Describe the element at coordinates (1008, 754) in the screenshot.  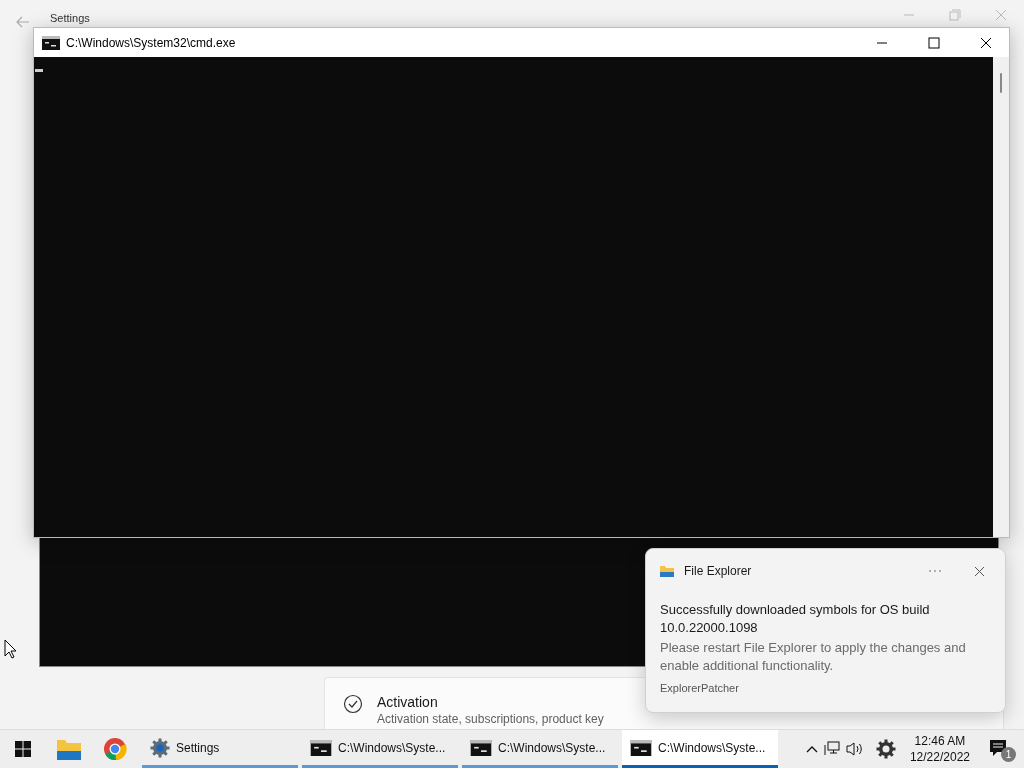
I see `notification-count: 1` at that location.